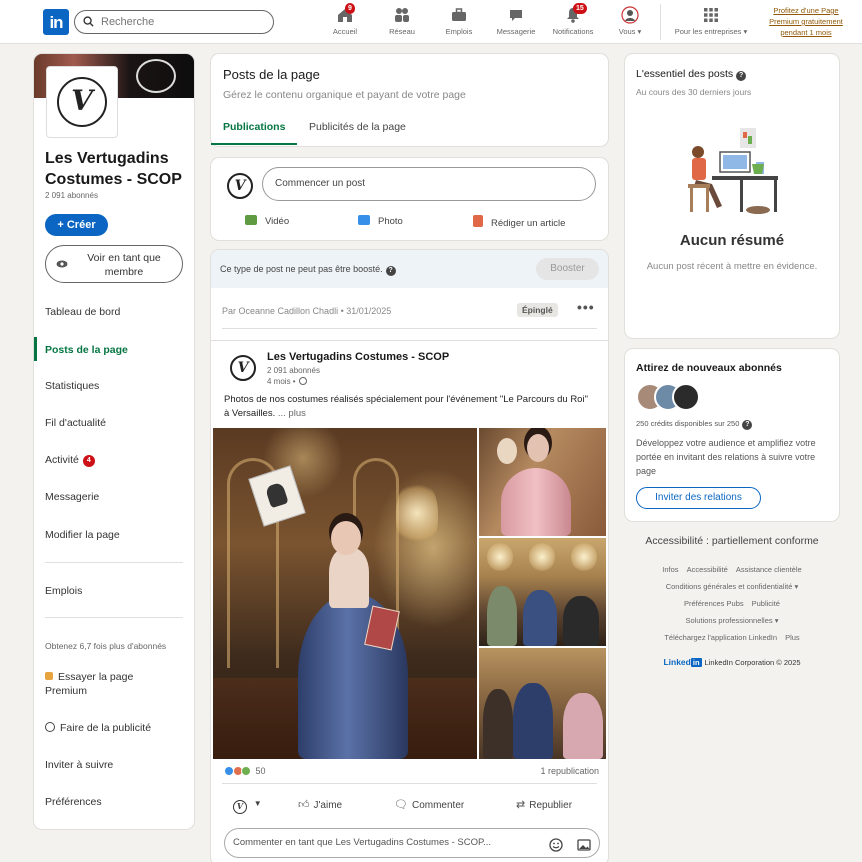 Image resolution: width=862 pixels, height=862 pixels. Describe the element at coordinates (429, 804) in the screenshot. I see `comment-button: 🗨︎ Commenter` at that location.